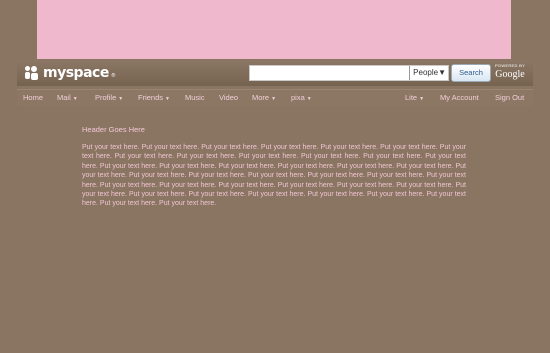  Describe the element at coordinates (33, 73) in the screenshot. I see `myspace-people-icon` at that location.